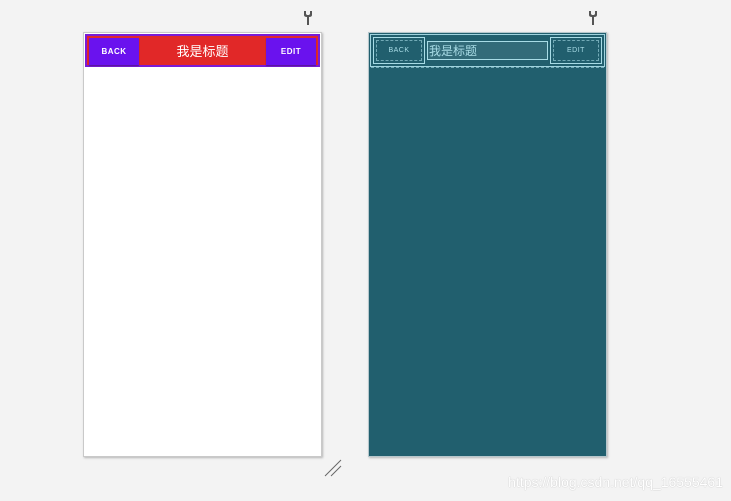 The image size is (731, 501). What do you see at coordinates (593, 18) in the screenshot?
I see `blueprint-wrench-icon` at bounding box center [593, 18].